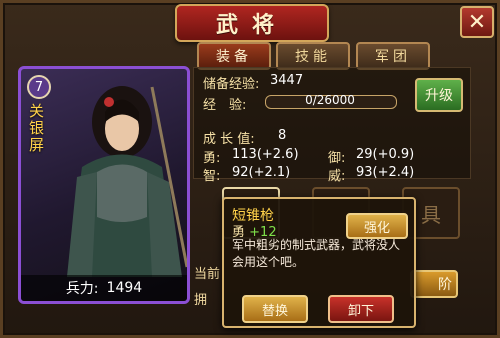 The width and height of the screenshot is (500, 338). I want to click on exp-progress-text: 0/26000, so click(330, 100).